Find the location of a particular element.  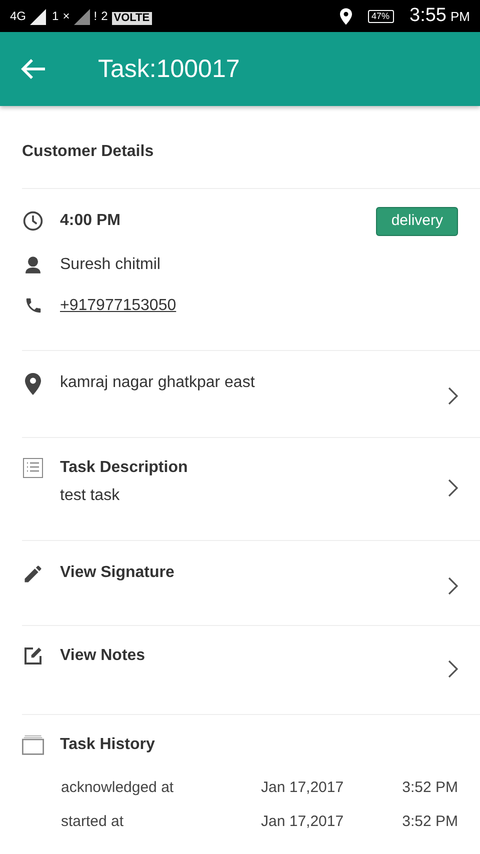

detail-row: Task Description test task is located at coordinates (240, 489).